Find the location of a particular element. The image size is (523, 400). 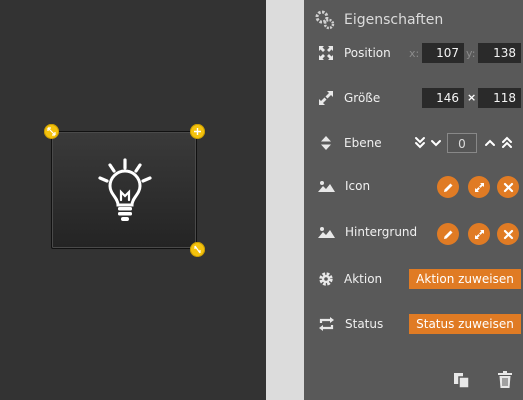

refresh-icon is located at coordinates (326, 324).